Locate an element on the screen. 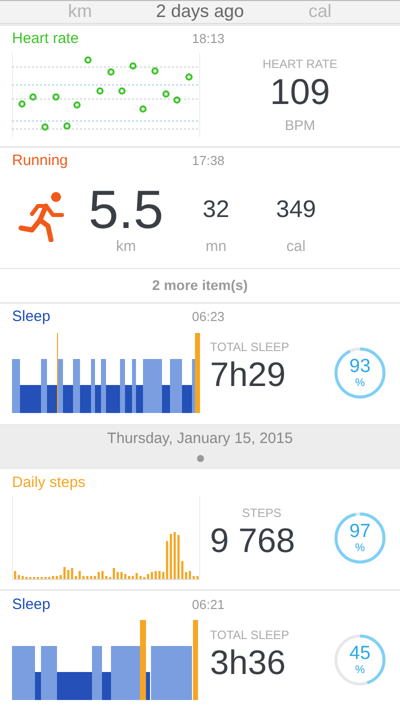  metric-value: 32 is located at coordinates (216, 209).